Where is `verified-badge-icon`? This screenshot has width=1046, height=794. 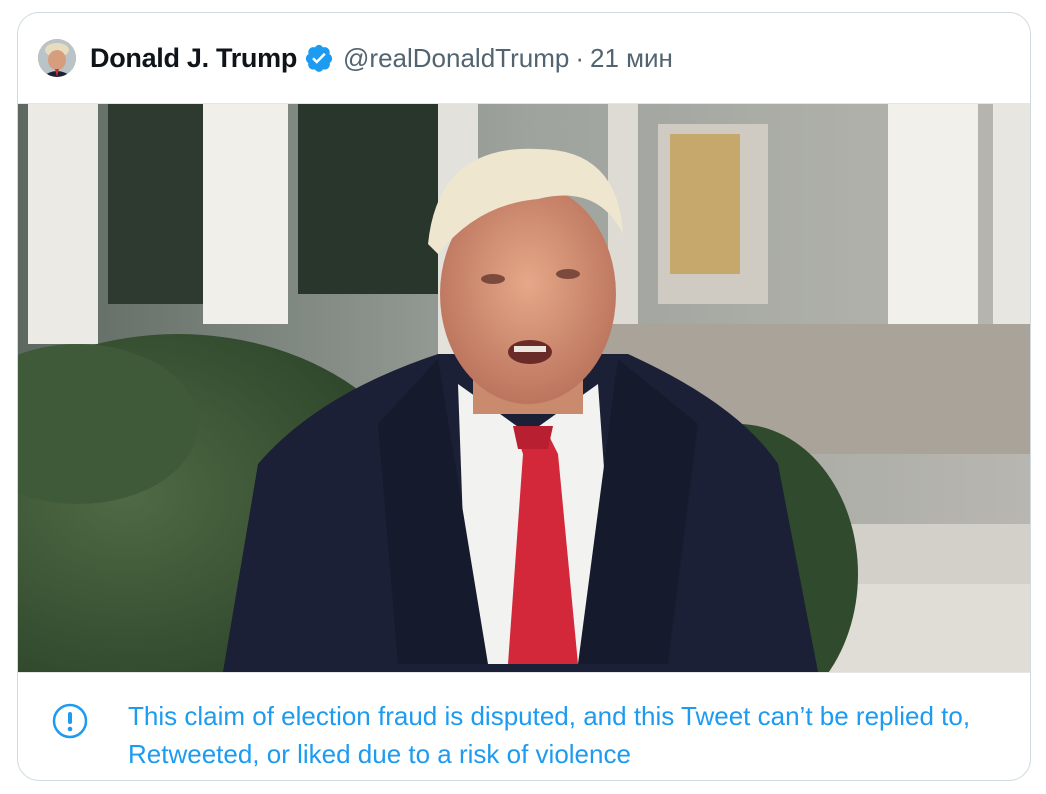 verified-badge-icon is located at coordinates (319, 58).